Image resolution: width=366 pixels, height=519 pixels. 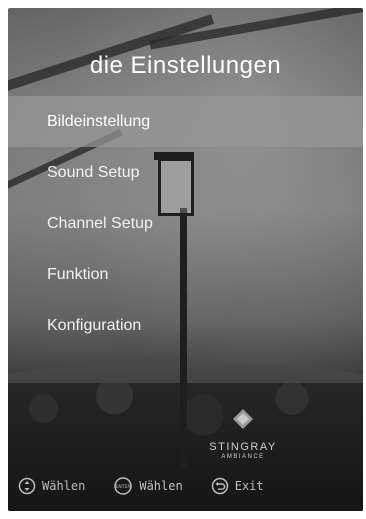 I want to click on menu-item-channel-setup: Channel Setup, so click(x=185, y=223).